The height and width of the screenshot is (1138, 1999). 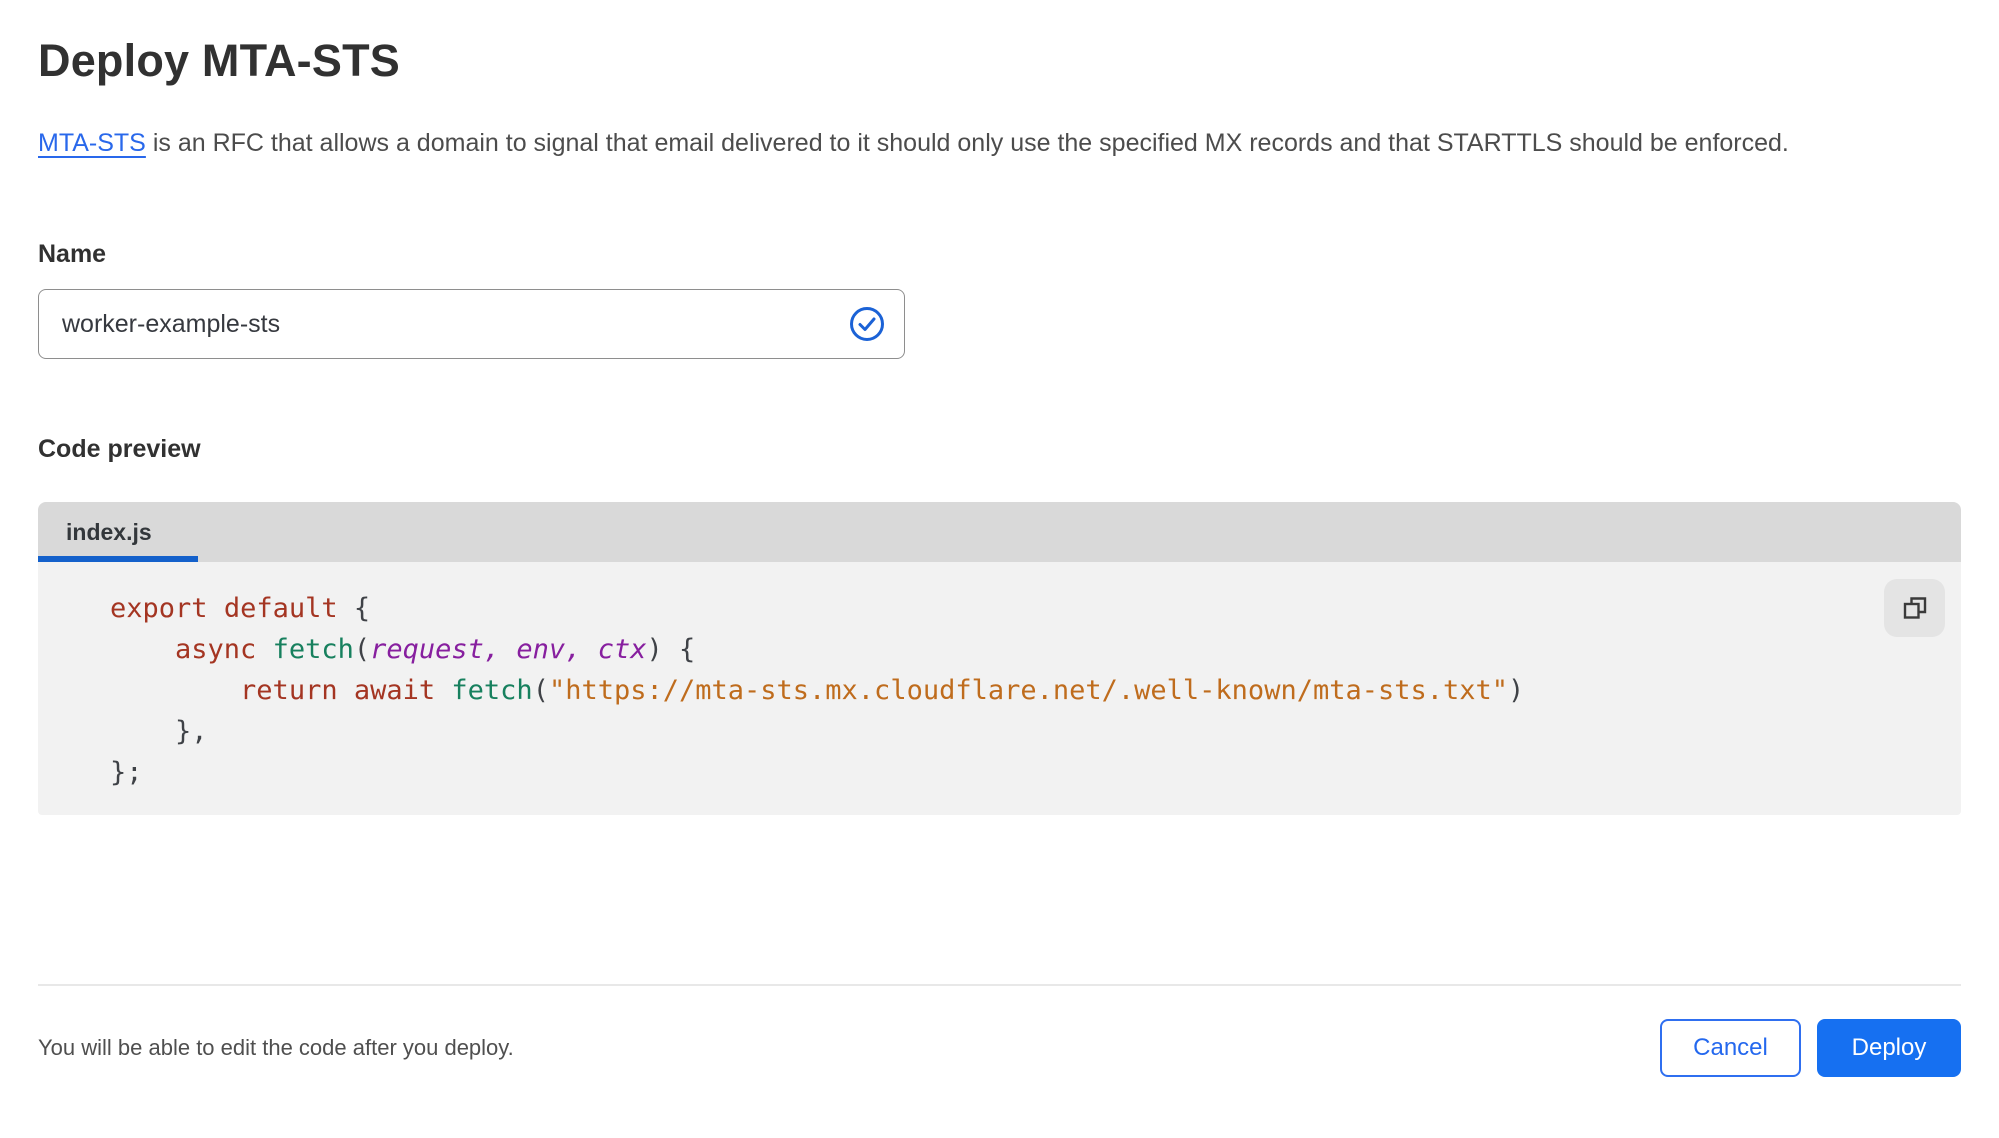 What do you see at coordinates (999, 985) in the screenshot?
I see `footer-divider` at bounding box center [999, 985].